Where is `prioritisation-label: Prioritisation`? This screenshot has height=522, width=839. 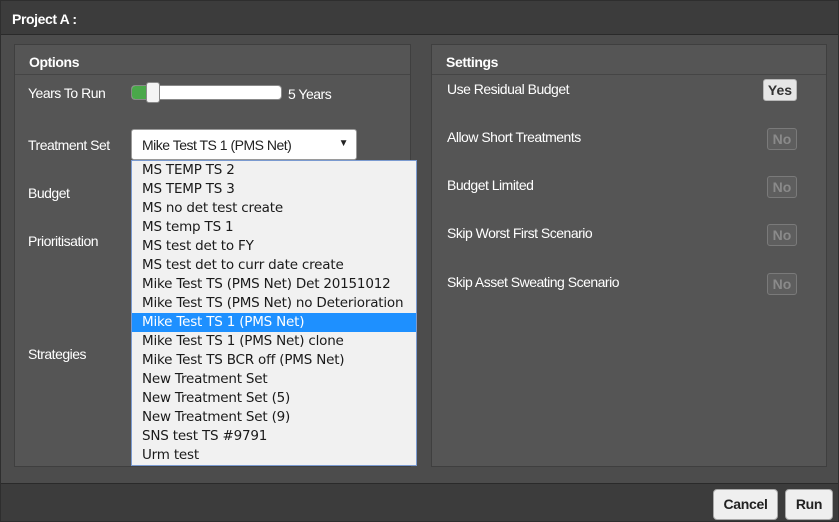 prioritisation-label: Prioritisation is located at coordinates (63, 241).